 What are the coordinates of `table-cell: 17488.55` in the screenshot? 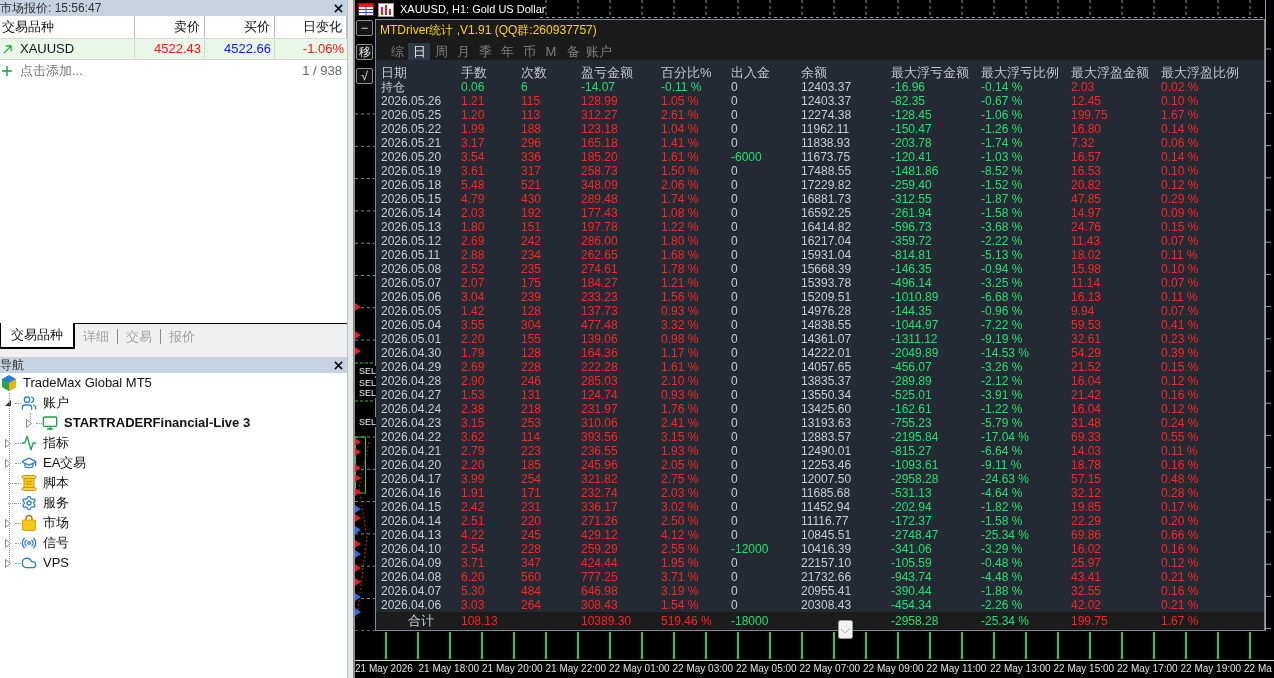 It's located at (826, 171).